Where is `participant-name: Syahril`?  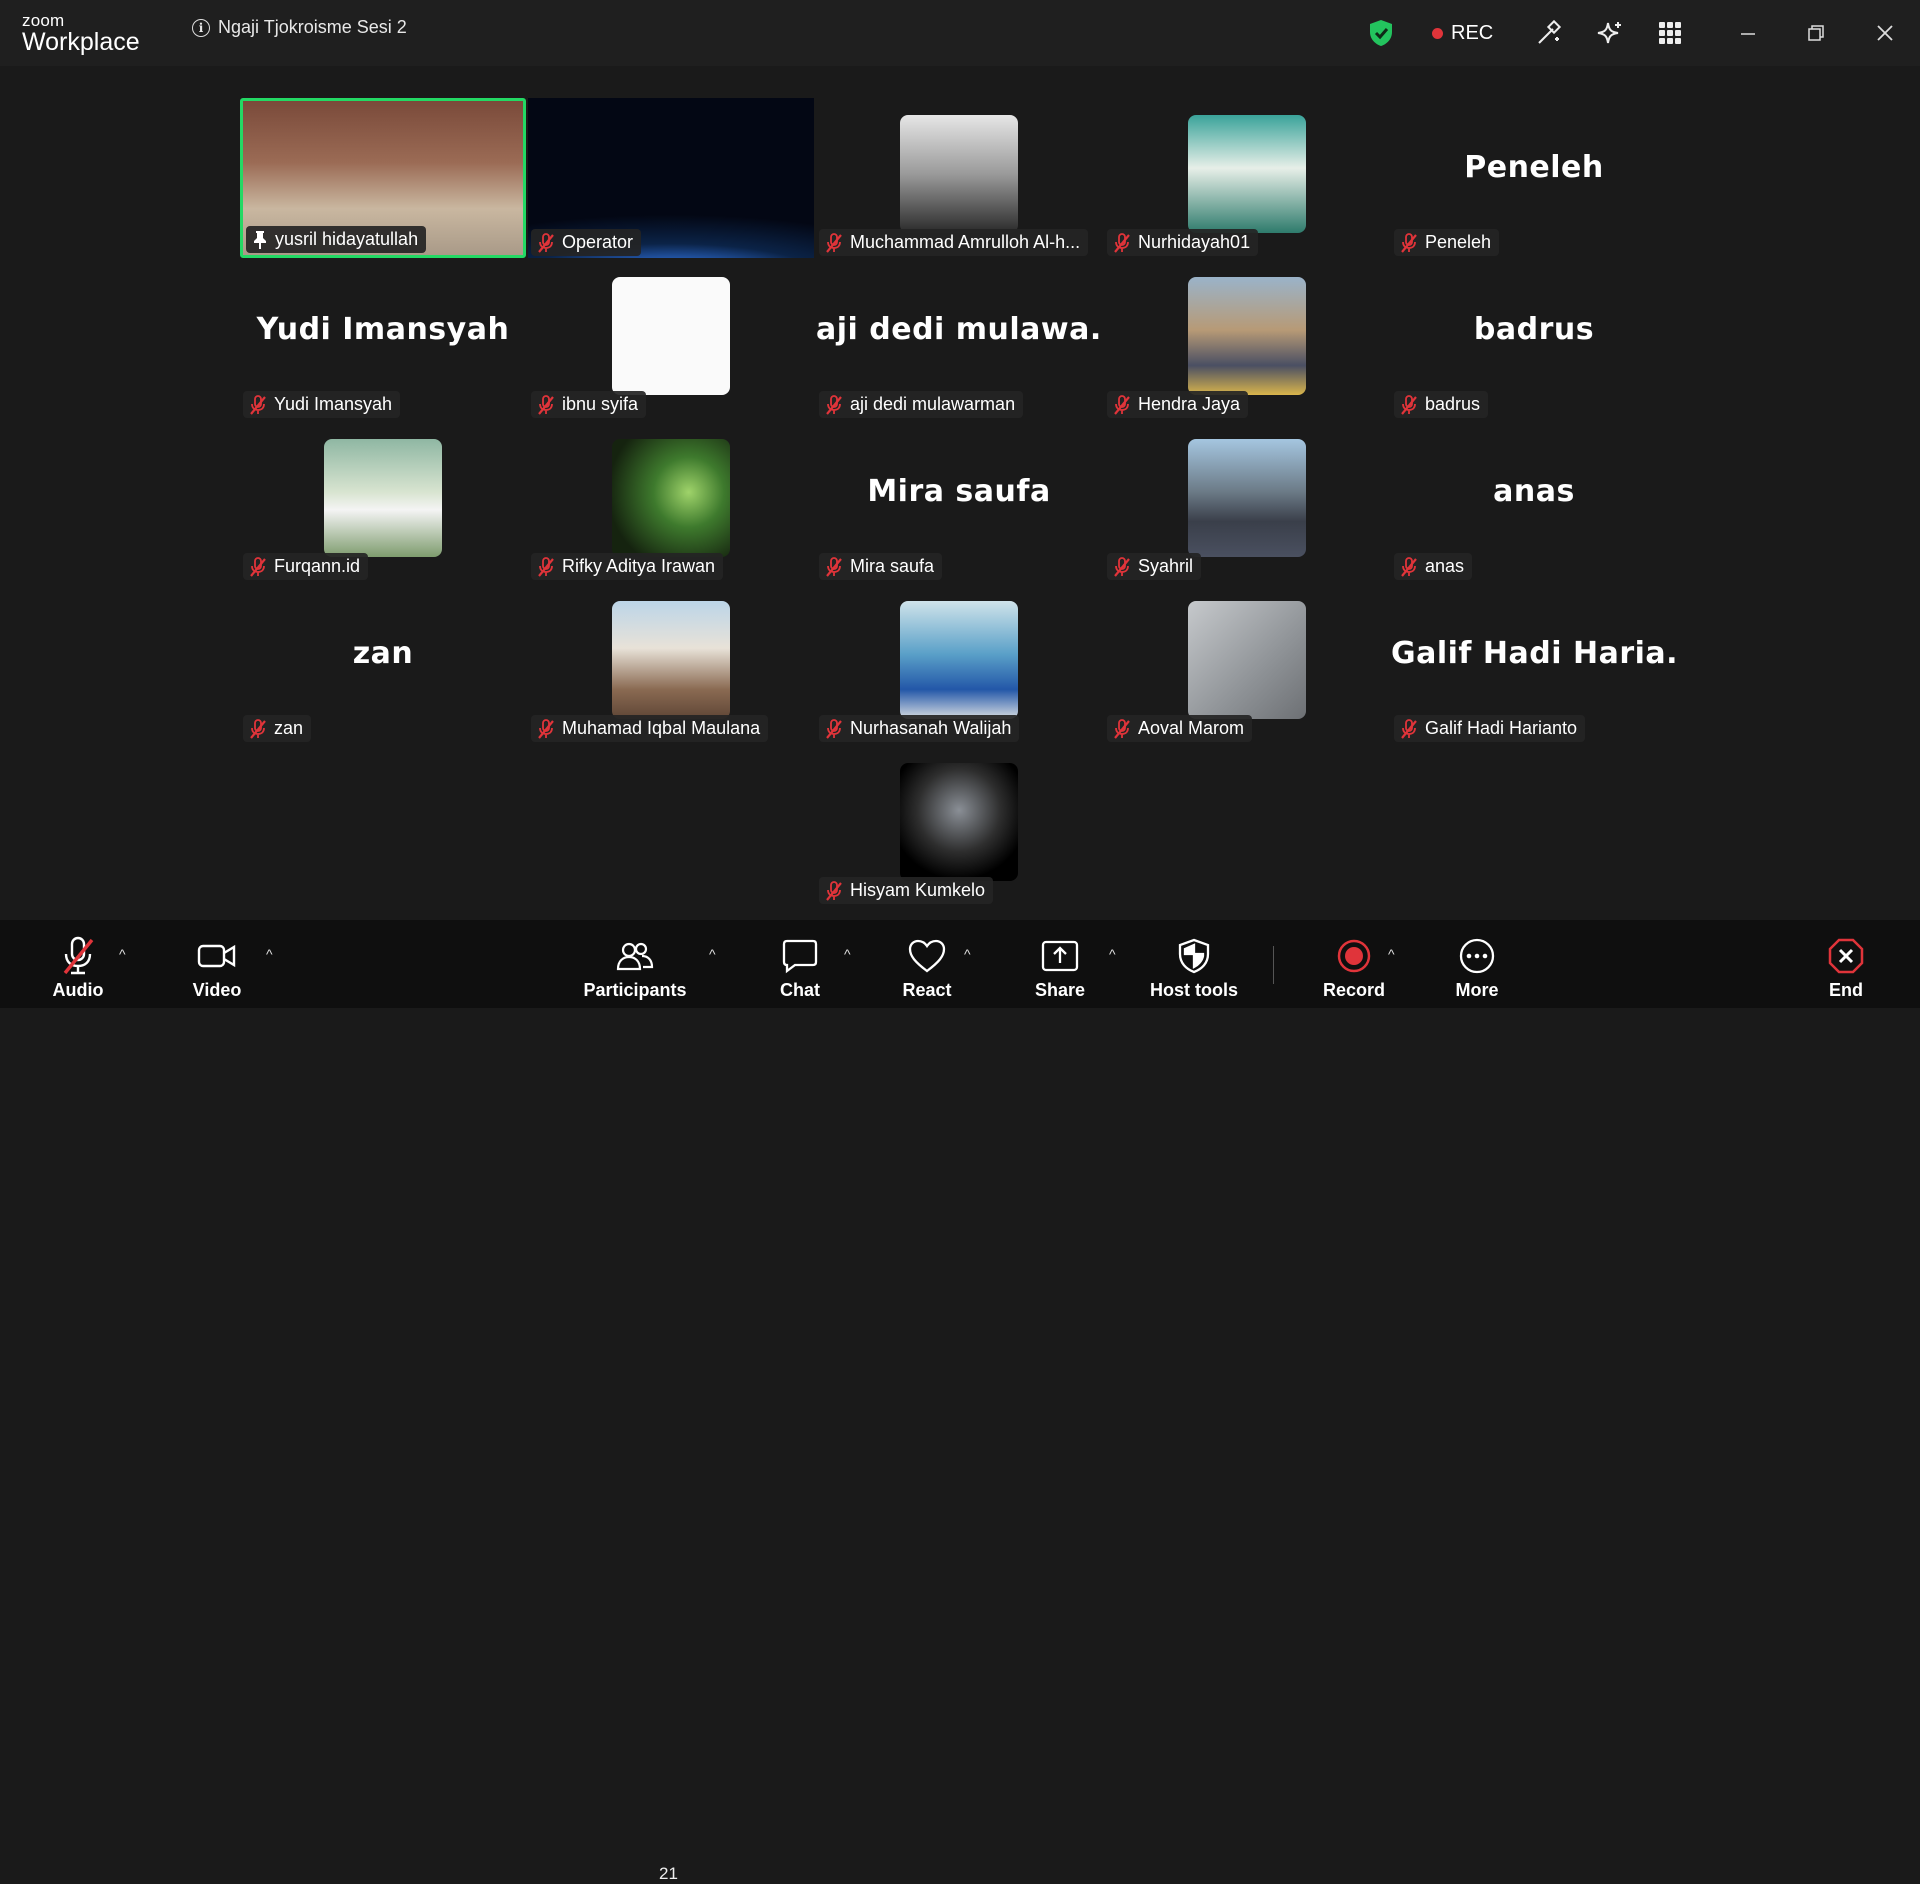 participant-name: Syahril is located at coordinates (1166, 566).